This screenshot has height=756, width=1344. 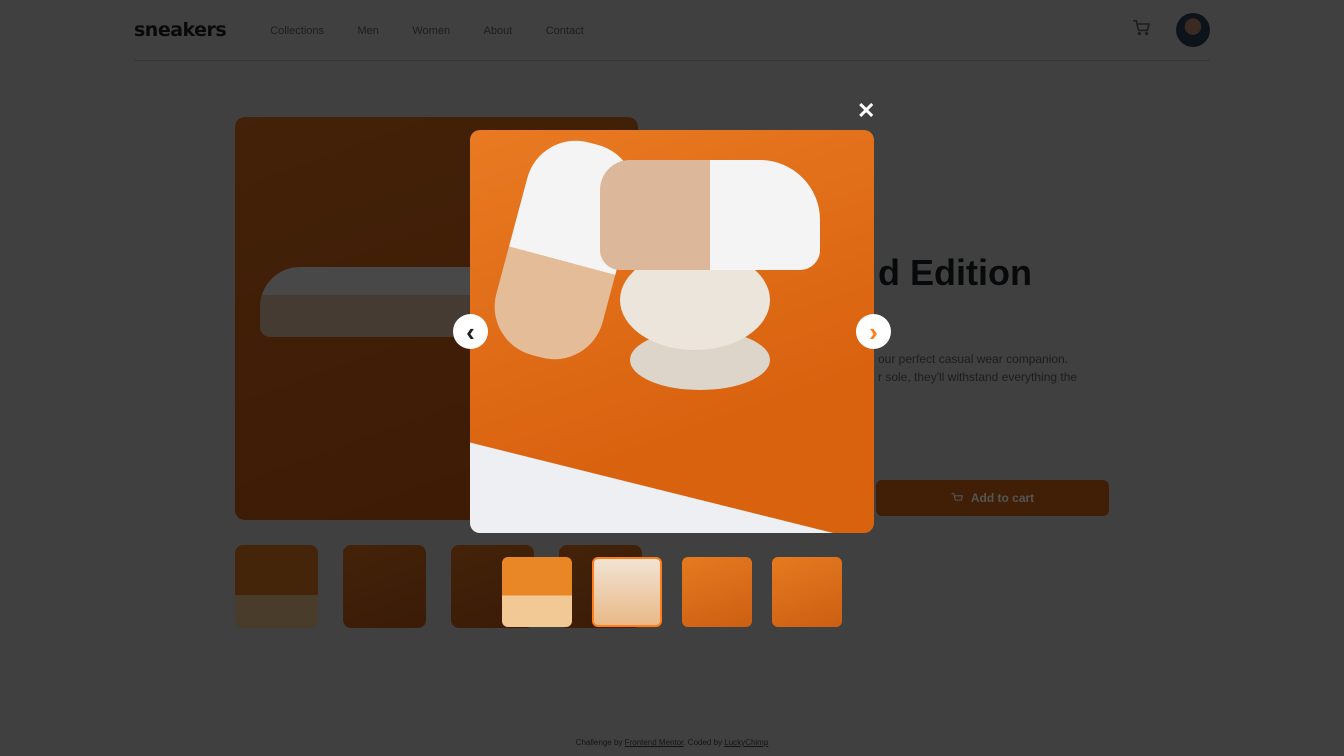 I want to click on nav-women: Women, so click(x=431, y=31).